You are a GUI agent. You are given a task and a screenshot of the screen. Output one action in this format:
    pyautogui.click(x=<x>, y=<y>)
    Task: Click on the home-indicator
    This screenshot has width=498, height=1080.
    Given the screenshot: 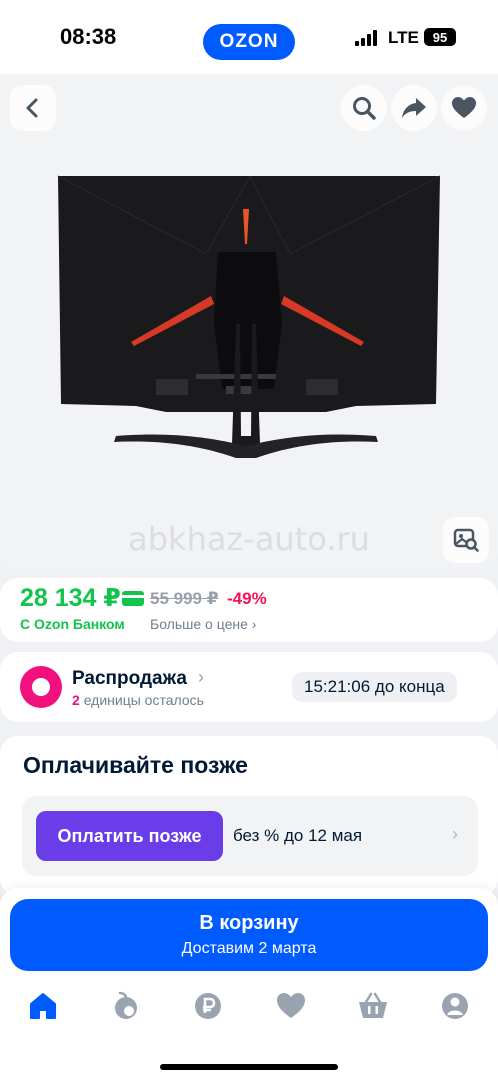 What is the action you would take?
    pyautogui.click(x=249, y=1067)
    